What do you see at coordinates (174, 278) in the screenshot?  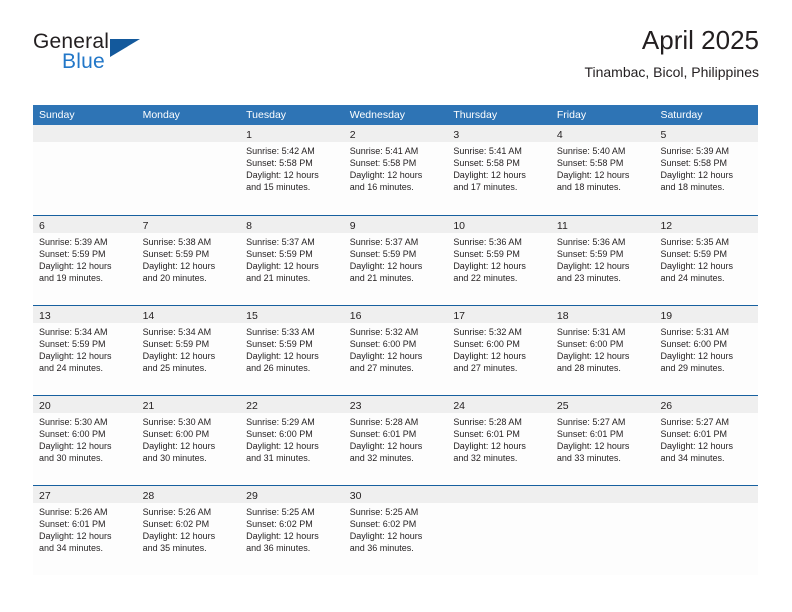 I see `day-detail-line: and 20 minutes.` at bounding box center [174, 278].